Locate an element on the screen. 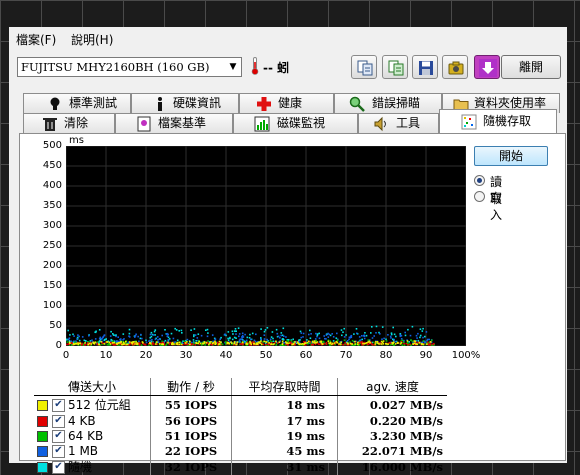 The width and height of the screenshot is (580, 475). series-color-swatch is located at coordinates (42, 405).